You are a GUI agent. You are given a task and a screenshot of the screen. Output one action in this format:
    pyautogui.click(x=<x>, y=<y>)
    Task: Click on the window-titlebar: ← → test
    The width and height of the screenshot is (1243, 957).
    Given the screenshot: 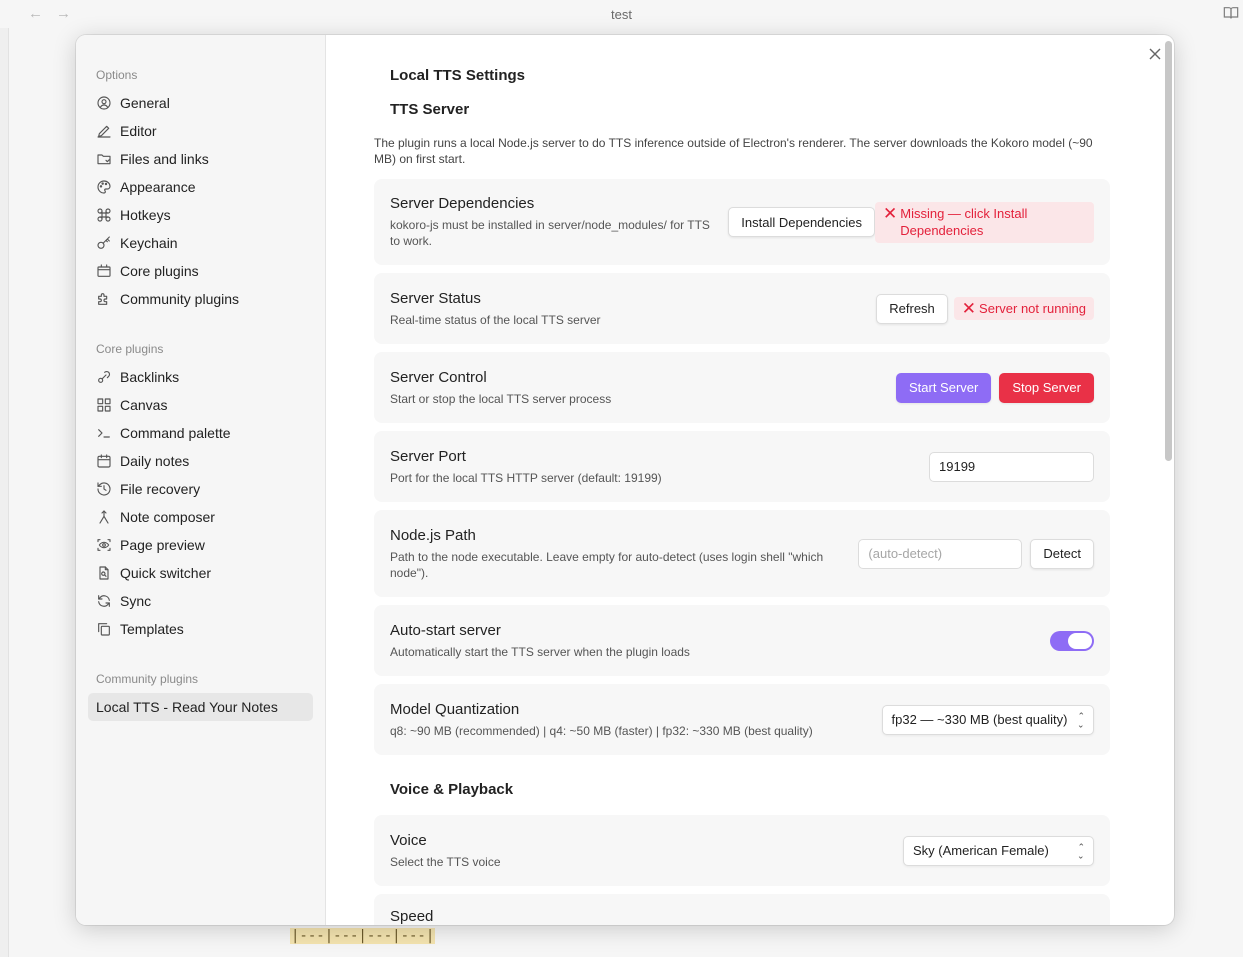 What is the action you would take?
    pyautogui.click(x=621, y=14)
    